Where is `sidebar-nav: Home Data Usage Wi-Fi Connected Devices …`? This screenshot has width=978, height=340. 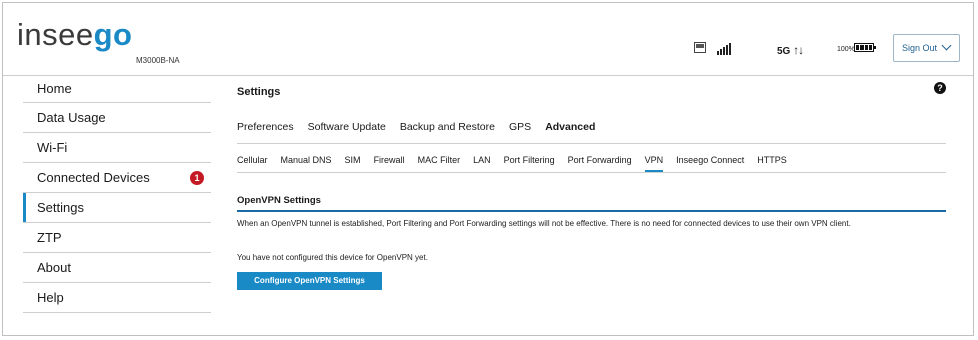 sidebar-nav: Home Data Usage Wi-Fi Connected Devices … is located at coordinates (117, 194).